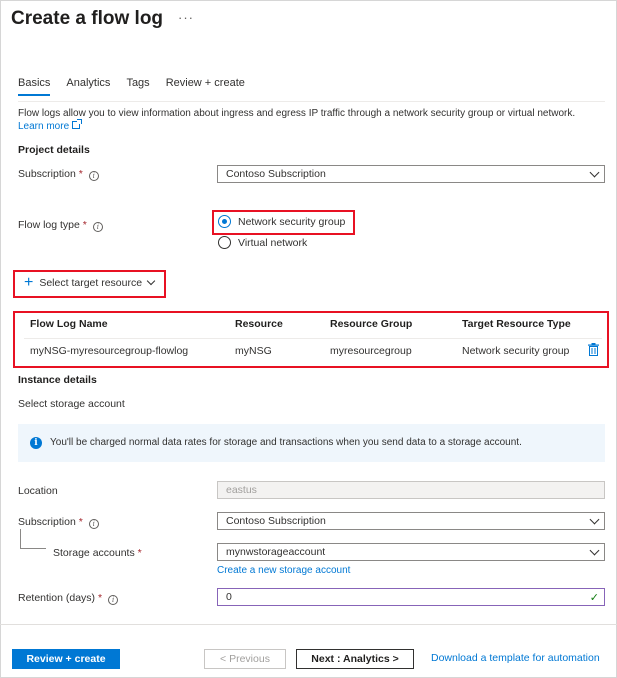 The width and height of the screenshot is (617, 678). Describe the element at coordinates (205, 86) in the screenshot. I see `tab-review-create: Review + create` at that location.